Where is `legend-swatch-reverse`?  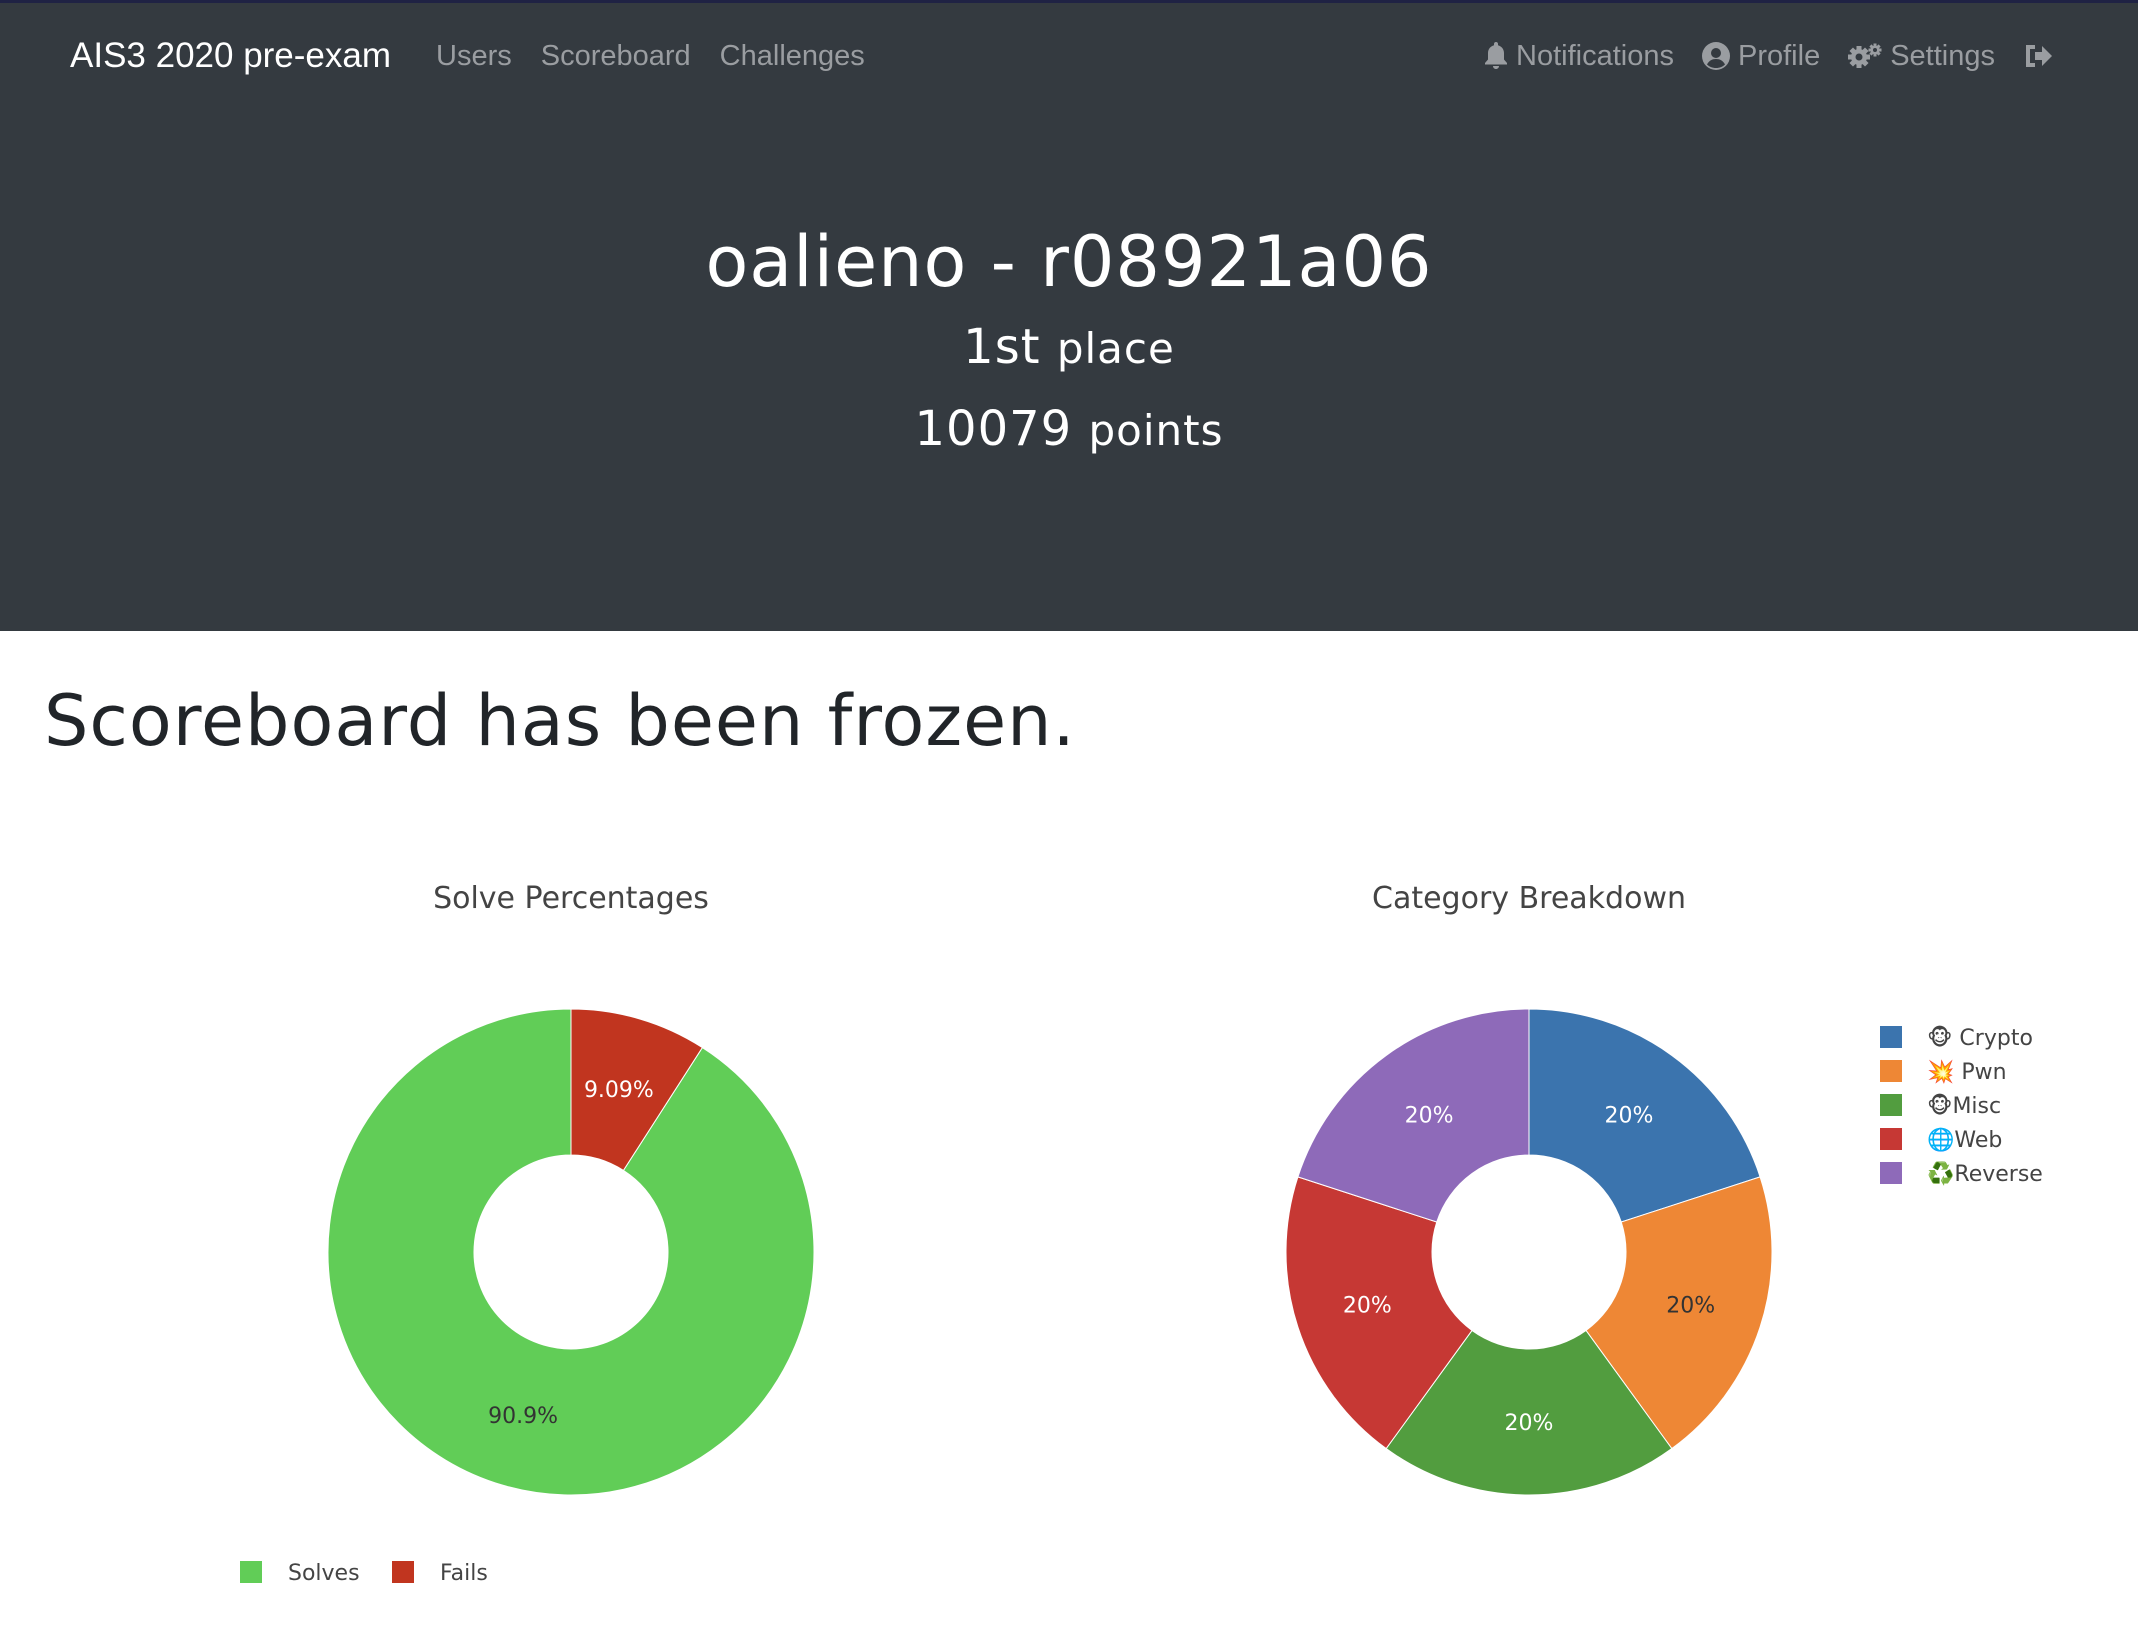 legend-swatch-reverse is located at coordinates (1891, 1173).